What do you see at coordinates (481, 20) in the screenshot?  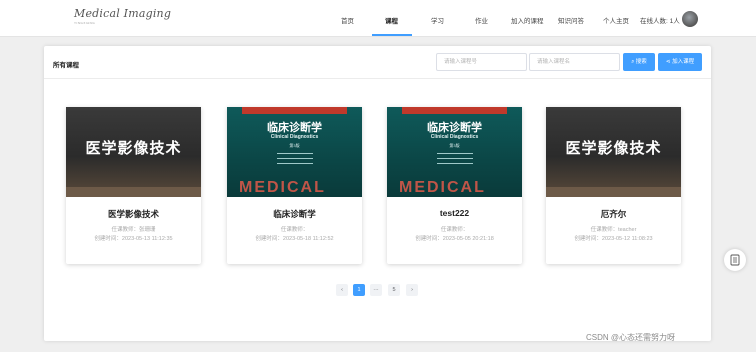 I see `nav-homework: 作业` at bounding box center [481, 20].